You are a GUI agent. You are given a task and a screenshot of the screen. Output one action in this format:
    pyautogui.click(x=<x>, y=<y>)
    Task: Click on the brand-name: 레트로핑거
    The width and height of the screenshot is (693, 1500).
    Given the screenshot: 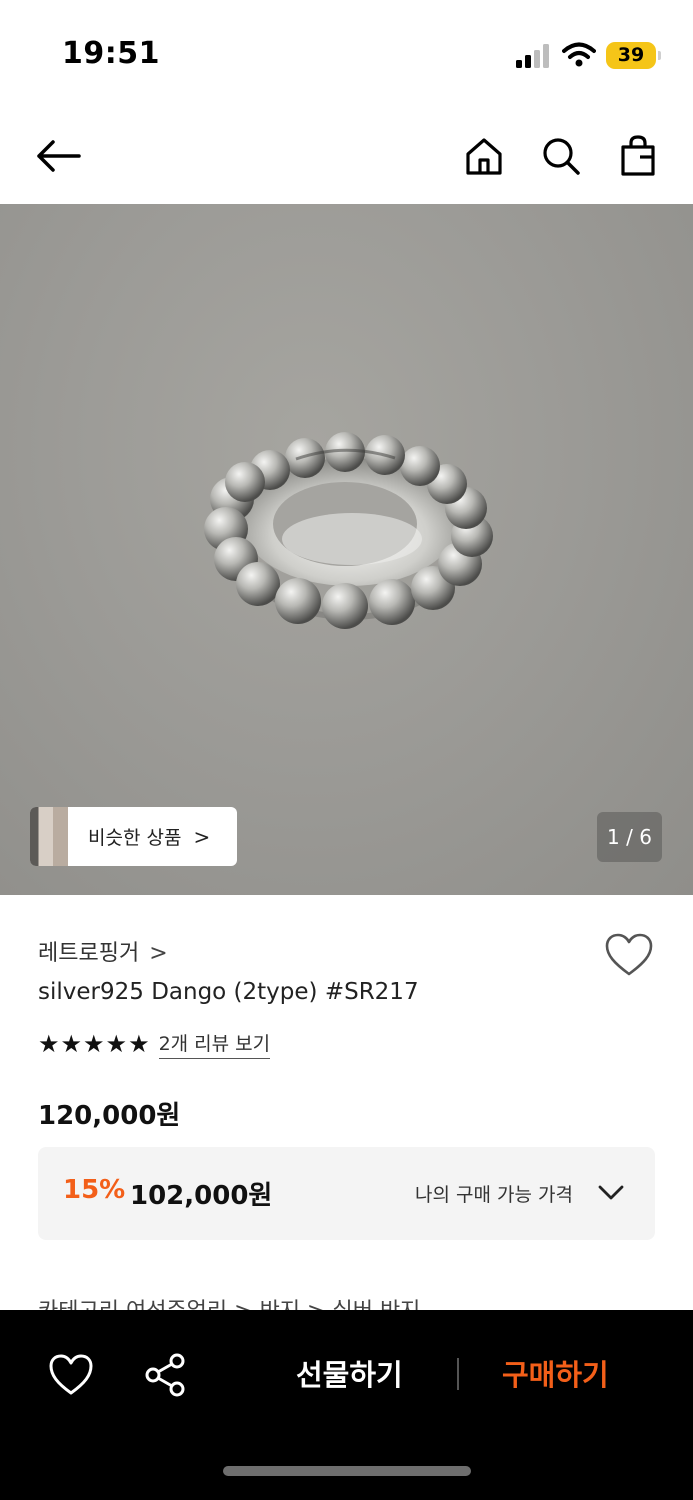 What is the action you would take?
    pyautogui.click(x=89, y=953)
    